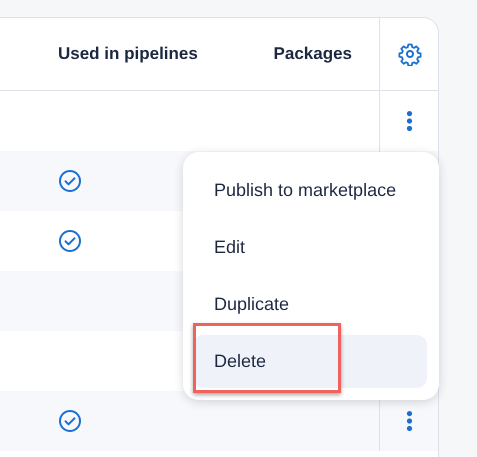 Image resolution: width=477 pixels, height=457 pixels. Describe the element at coordinates (128, 54) in the screenshot. I see `column-header: Used in pipelines` at that location.